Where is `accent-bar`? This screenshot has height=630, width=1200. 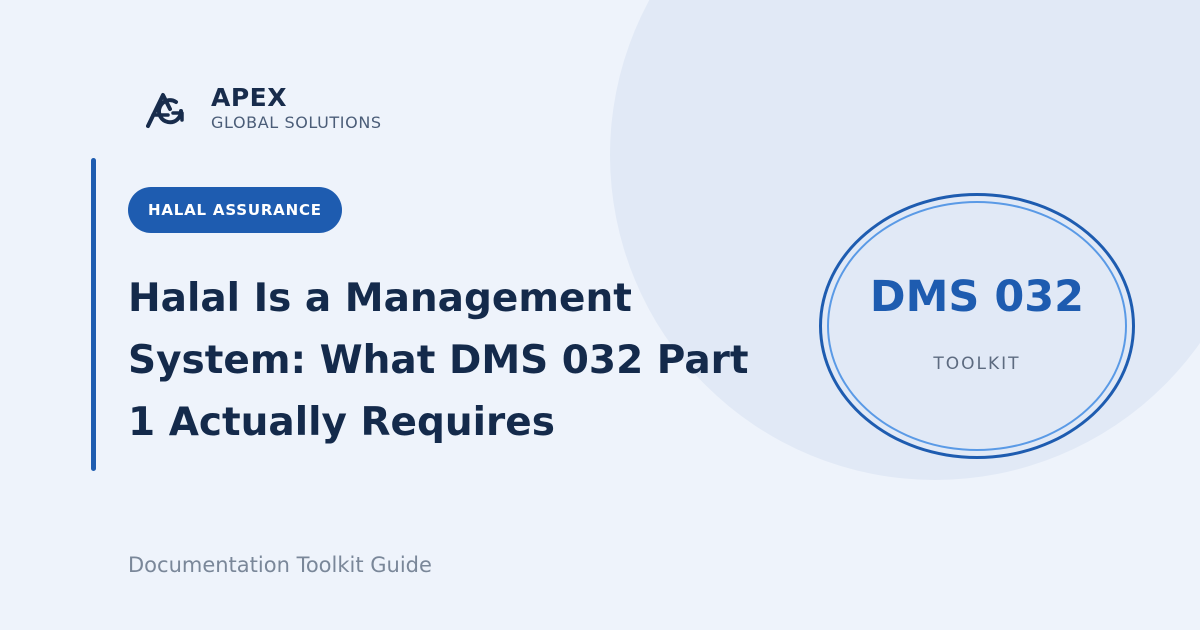 accent-bar is located at coordinates (93, 314).